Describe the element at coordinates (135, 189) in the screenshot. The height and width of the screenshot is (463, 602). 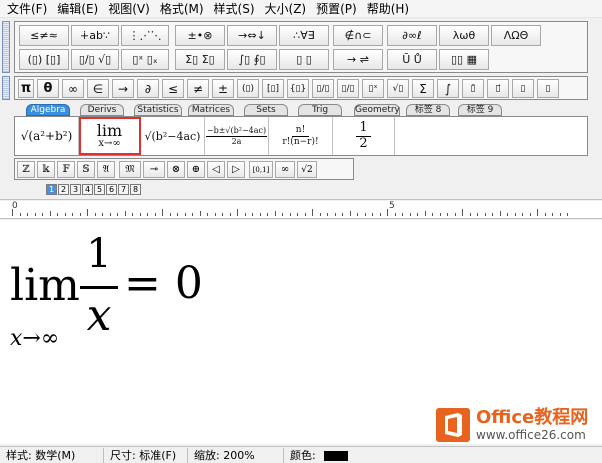
I see `nav-button-8: 8` at that location.